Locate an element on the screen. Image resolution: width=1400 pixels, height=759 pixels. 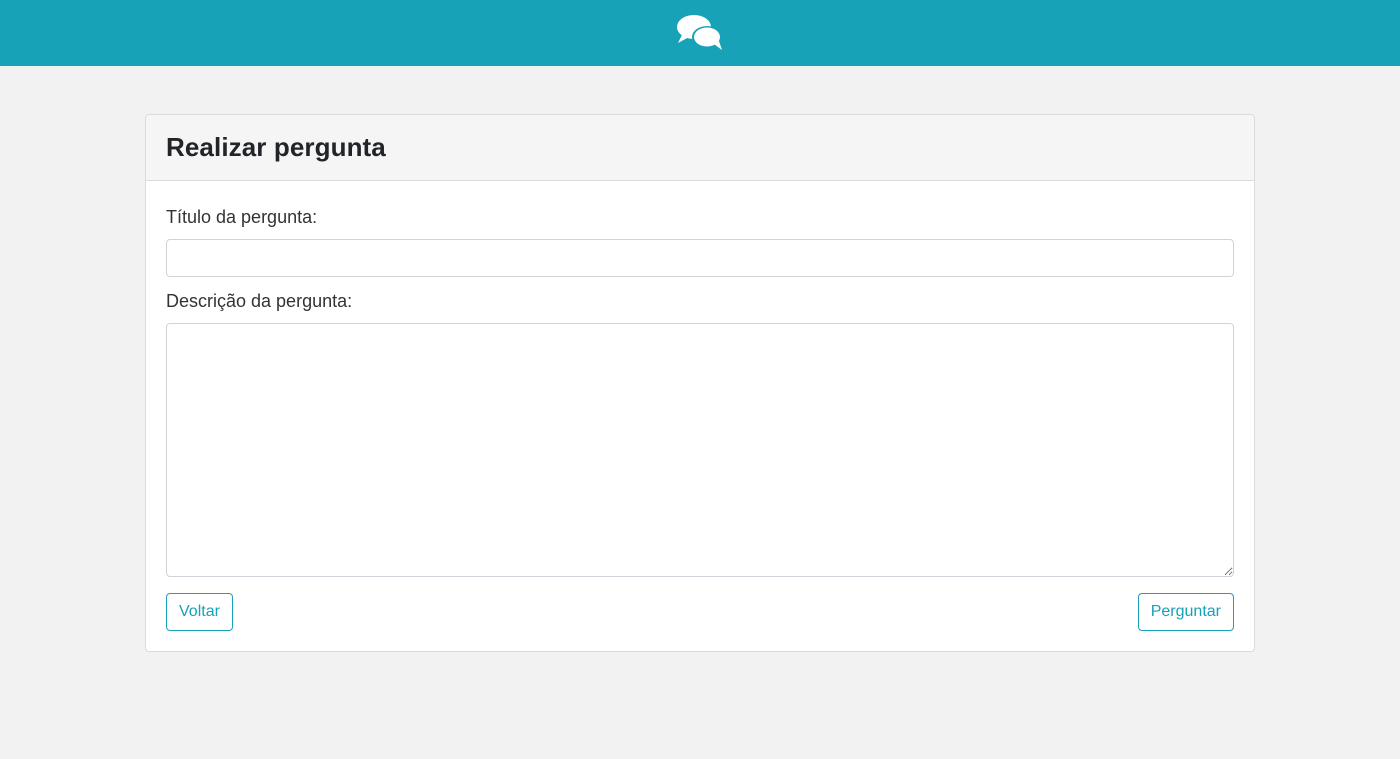
comments-icon is located at coordinates (700, 33).